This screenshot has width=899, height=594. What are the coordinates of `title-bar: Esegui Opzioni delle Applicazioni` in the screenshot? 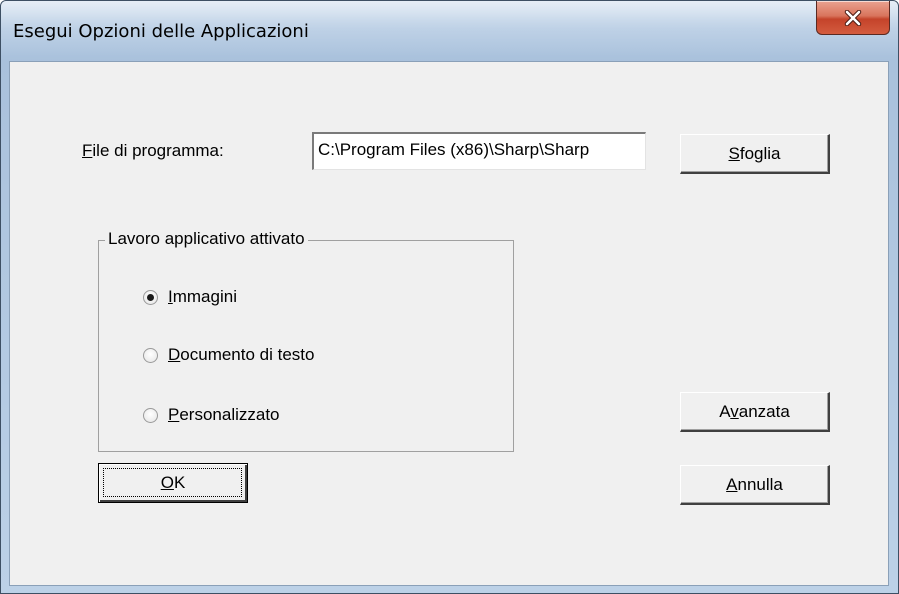 It's located at (449, 29).